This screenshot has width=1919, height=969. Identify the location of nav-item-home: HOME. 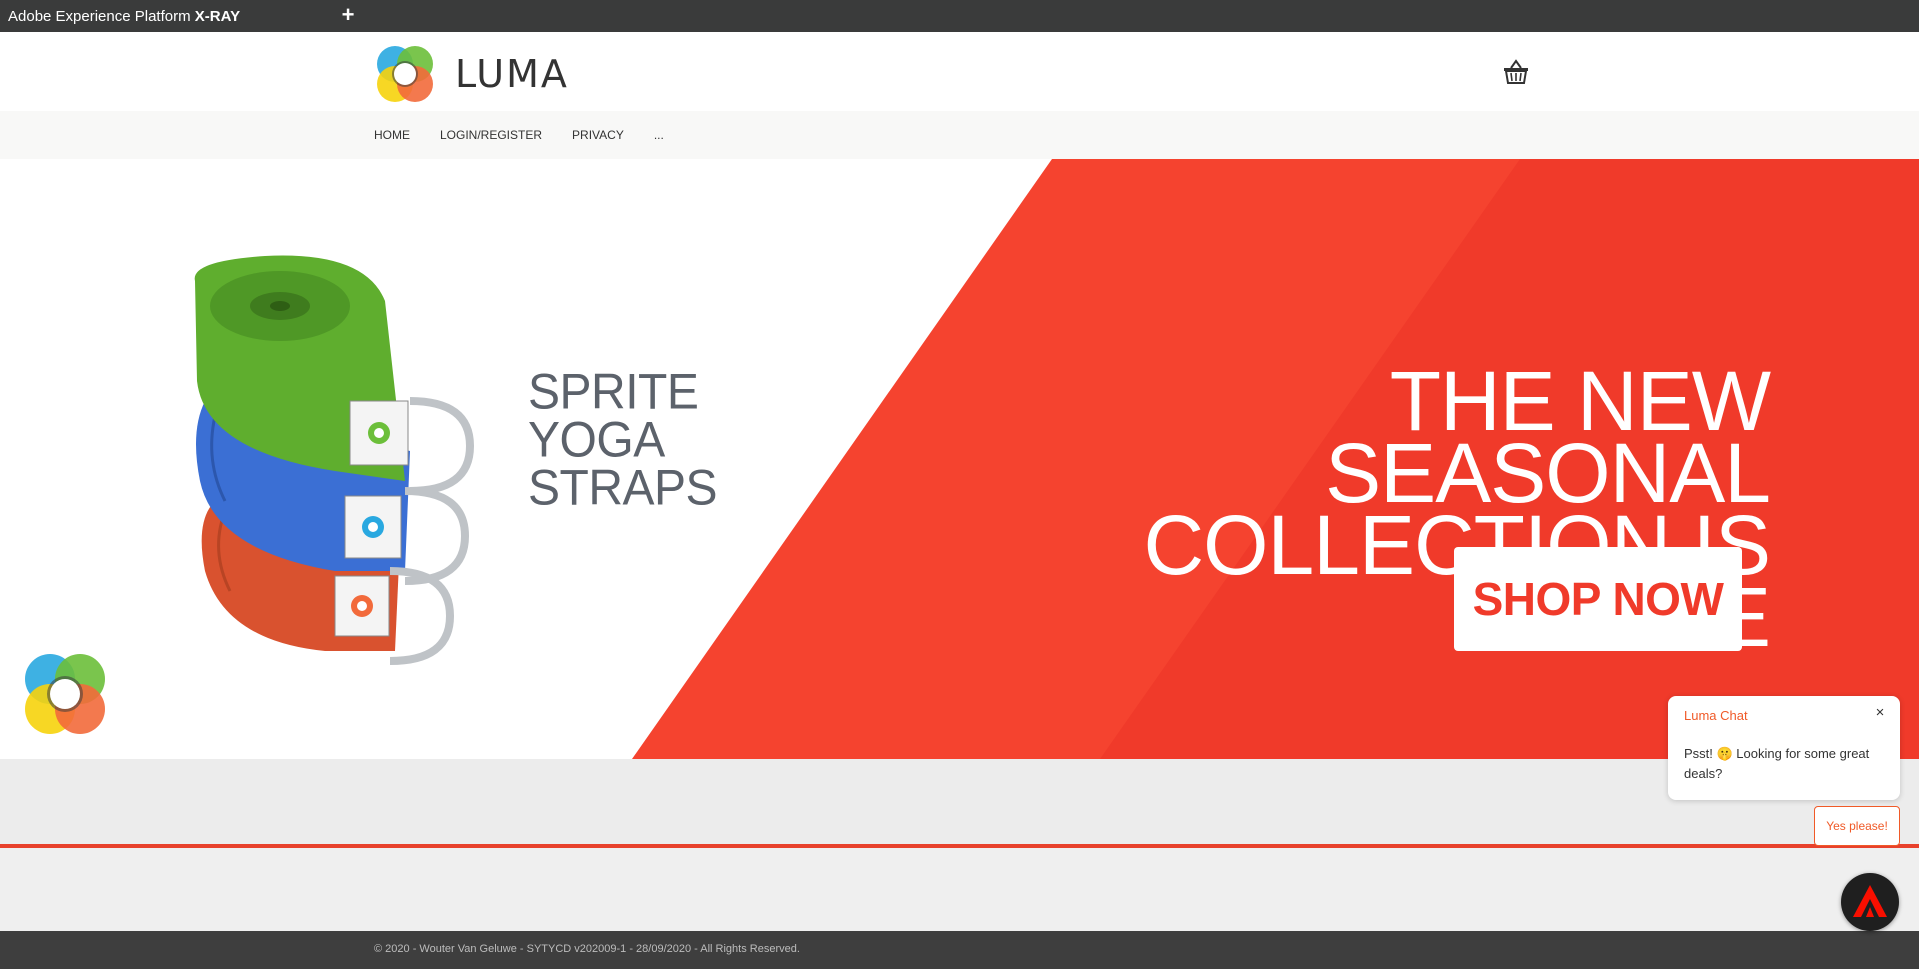
(392, 135).